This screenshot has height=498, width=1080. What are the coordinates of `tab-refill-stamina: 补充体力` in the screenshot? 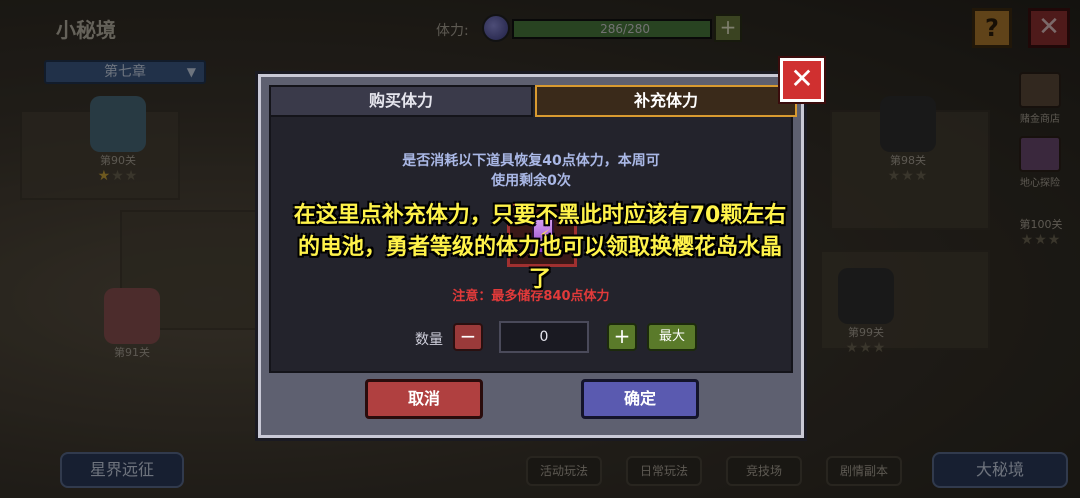 It's located at (666, 101).